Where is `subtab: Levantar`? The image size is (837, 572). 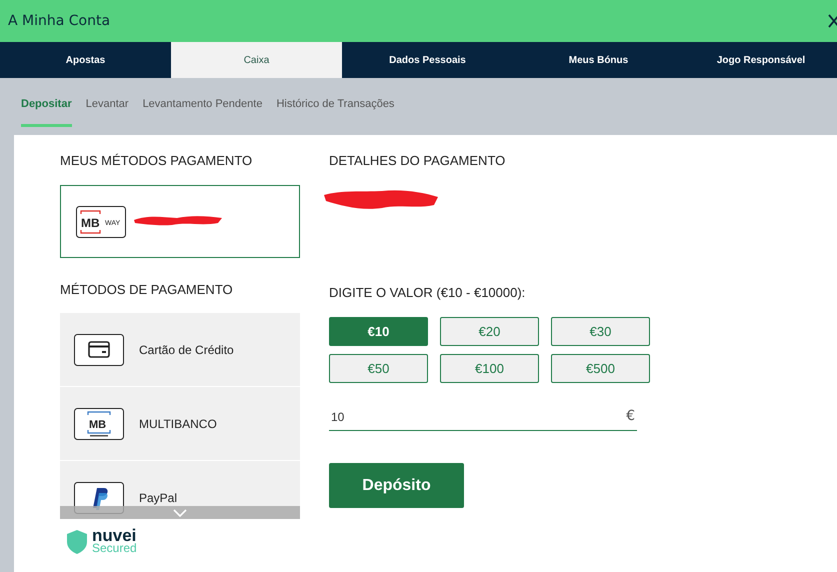
subtab: Levantar is located at coordinates (107, 112).